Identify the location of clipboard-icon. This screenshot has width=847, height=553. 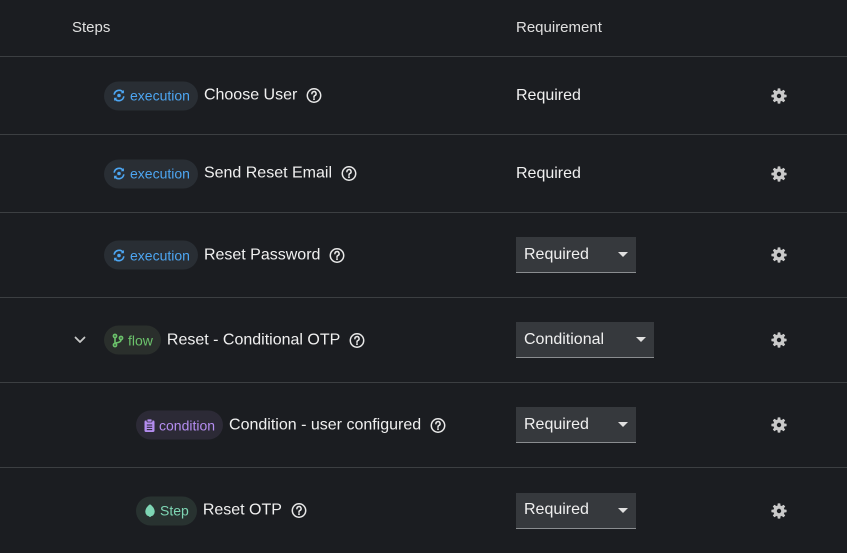
(149, 425).